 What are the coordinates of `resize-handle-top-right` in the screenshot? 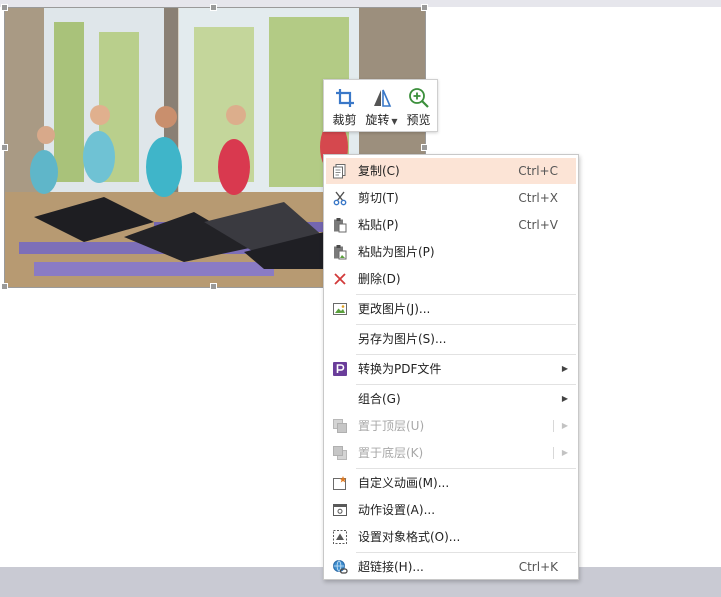 It's located at (424, 7).